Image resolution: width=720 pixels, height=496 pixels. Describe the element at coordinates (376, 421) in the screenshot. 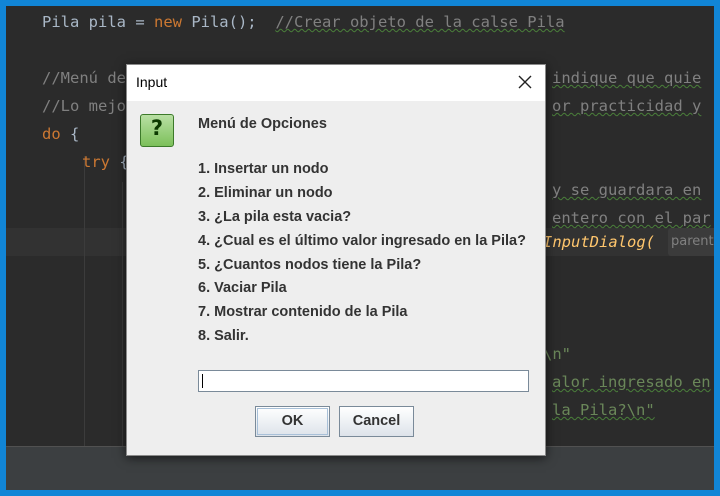

I see `cancel-button: Cancel` at that location.